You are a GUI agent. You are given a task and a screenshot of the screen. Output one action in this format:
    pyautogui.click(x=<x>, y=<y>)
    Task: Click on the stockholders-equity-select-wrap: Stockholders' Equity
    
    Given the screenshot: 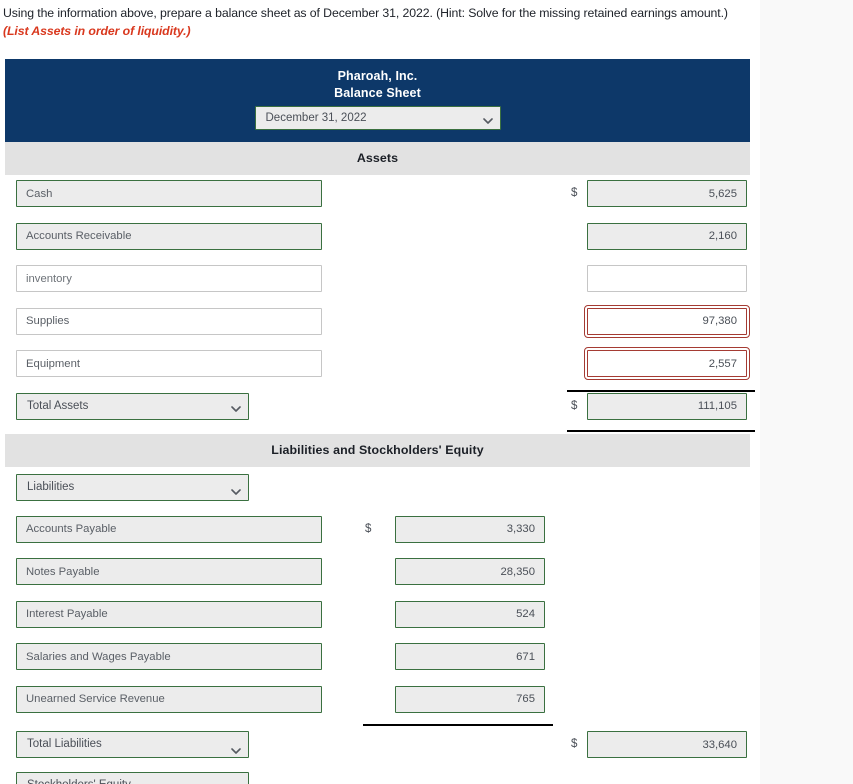 What is the action you would take?
    pyautogui.click(x=132, y=778)
    